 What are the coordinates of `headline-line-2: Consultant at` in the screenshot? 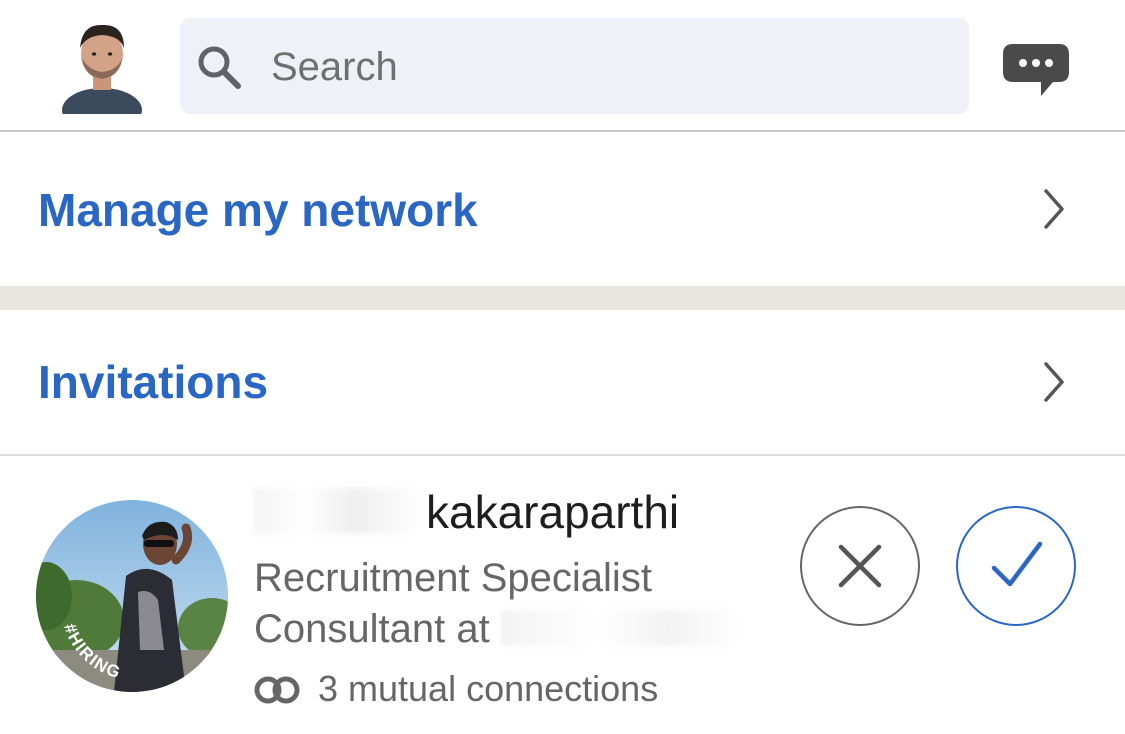 It's located at (504, 629).